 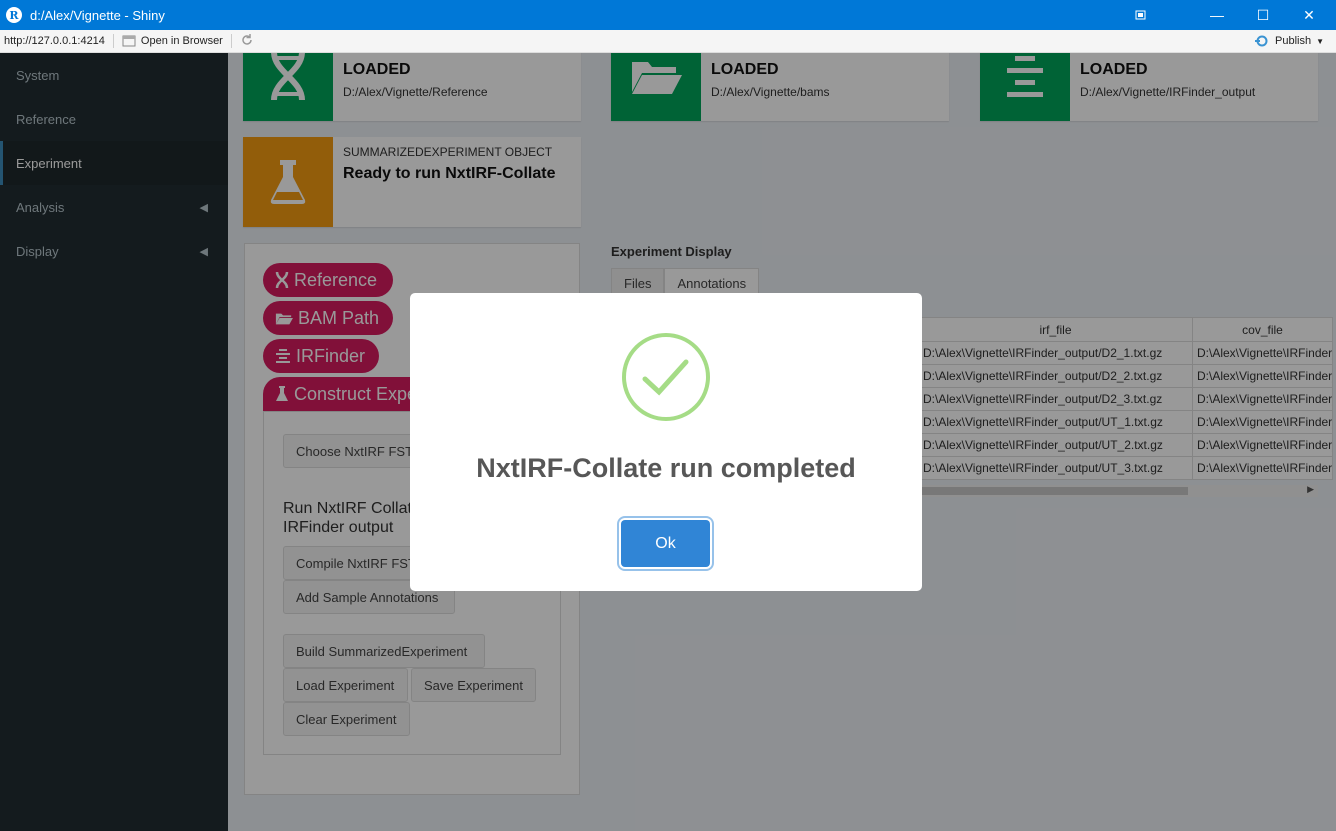 What do you see at coordinates (666, 468) in the screenshot?
I see `dialog-title: NxtIRF-Collate run completed` at bounding box center [666, 468].